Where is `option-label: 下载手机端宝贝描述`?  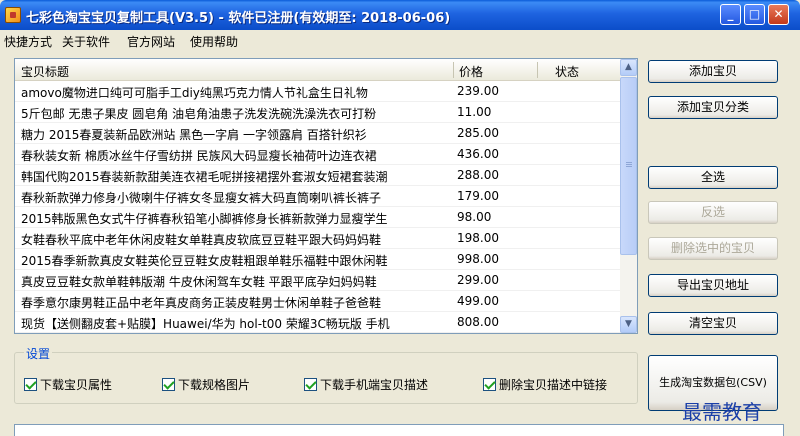
option-label: 下载手机端宝贝描述 is located at coordinates (374, 385).